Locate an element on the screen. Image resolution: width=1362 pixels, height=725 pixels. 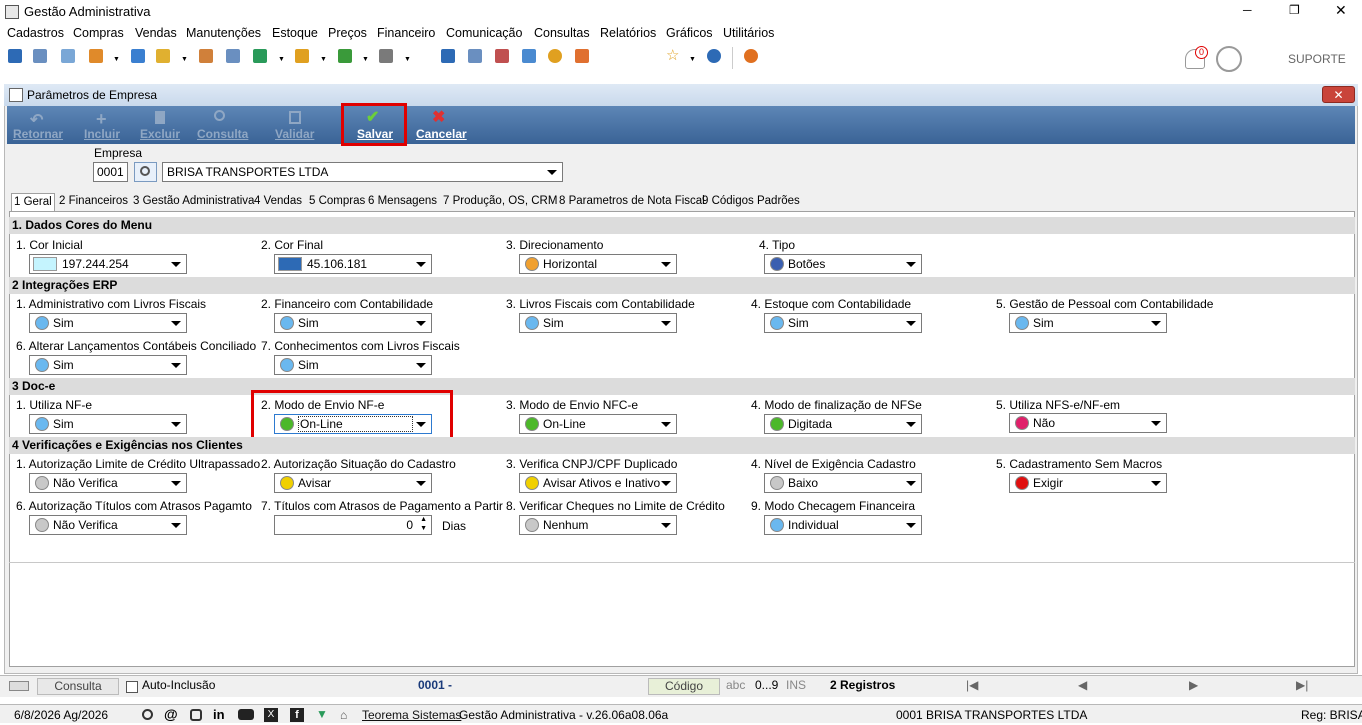
document-icon is located at coordinates (138, 56).